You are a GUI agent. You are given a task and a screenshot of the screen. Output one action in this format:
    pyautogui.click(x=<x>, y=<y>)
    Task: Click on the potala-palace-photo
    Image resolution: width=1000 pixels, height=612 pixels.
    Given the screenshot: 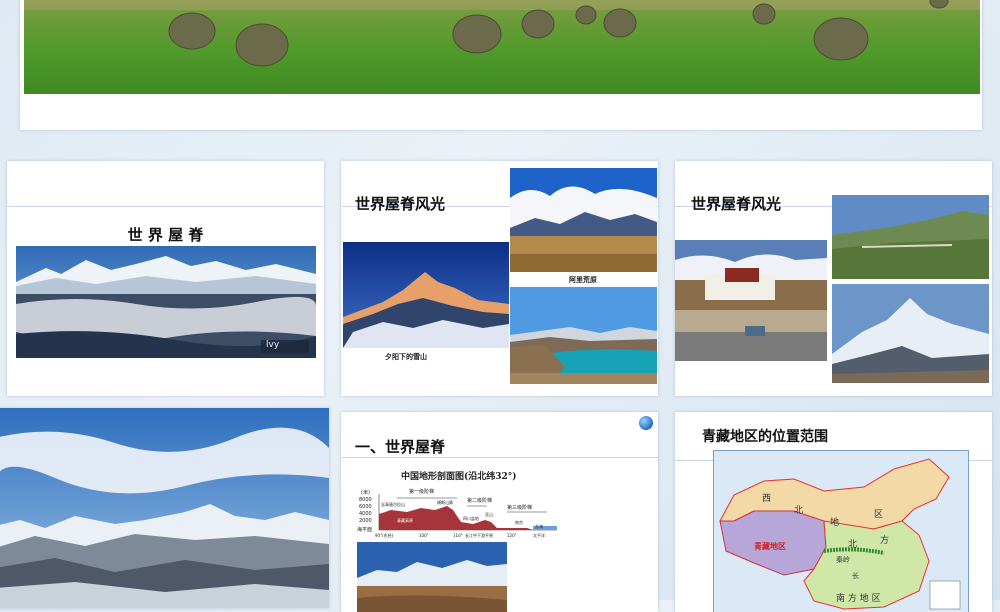 What is the action you would take?
    pyautogui.click(x=751, y=300)
    